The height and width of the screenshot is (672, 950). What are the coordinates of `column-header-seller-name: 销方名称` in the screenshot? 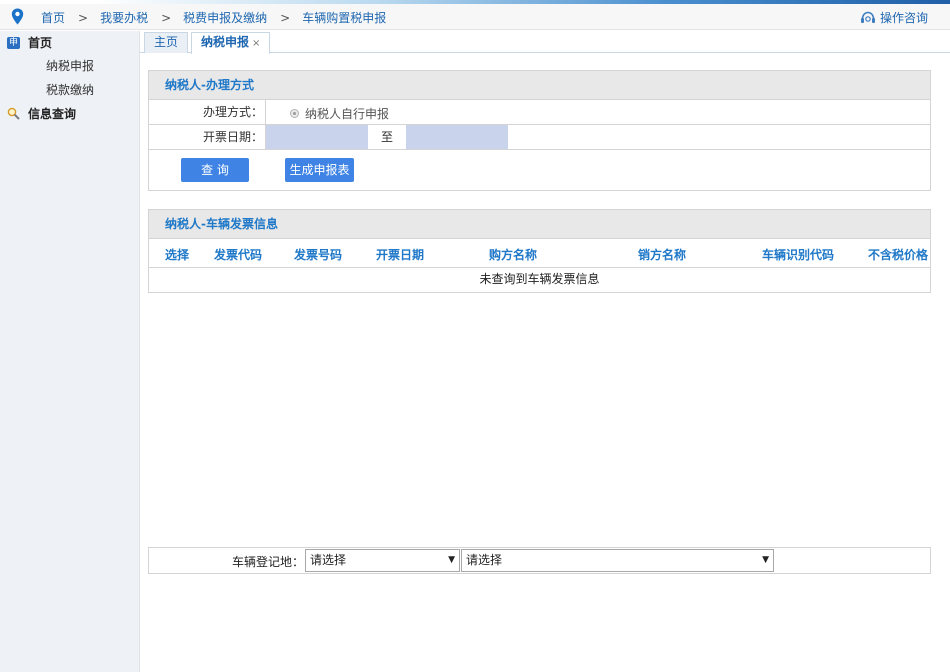 It's located at (662, 255).